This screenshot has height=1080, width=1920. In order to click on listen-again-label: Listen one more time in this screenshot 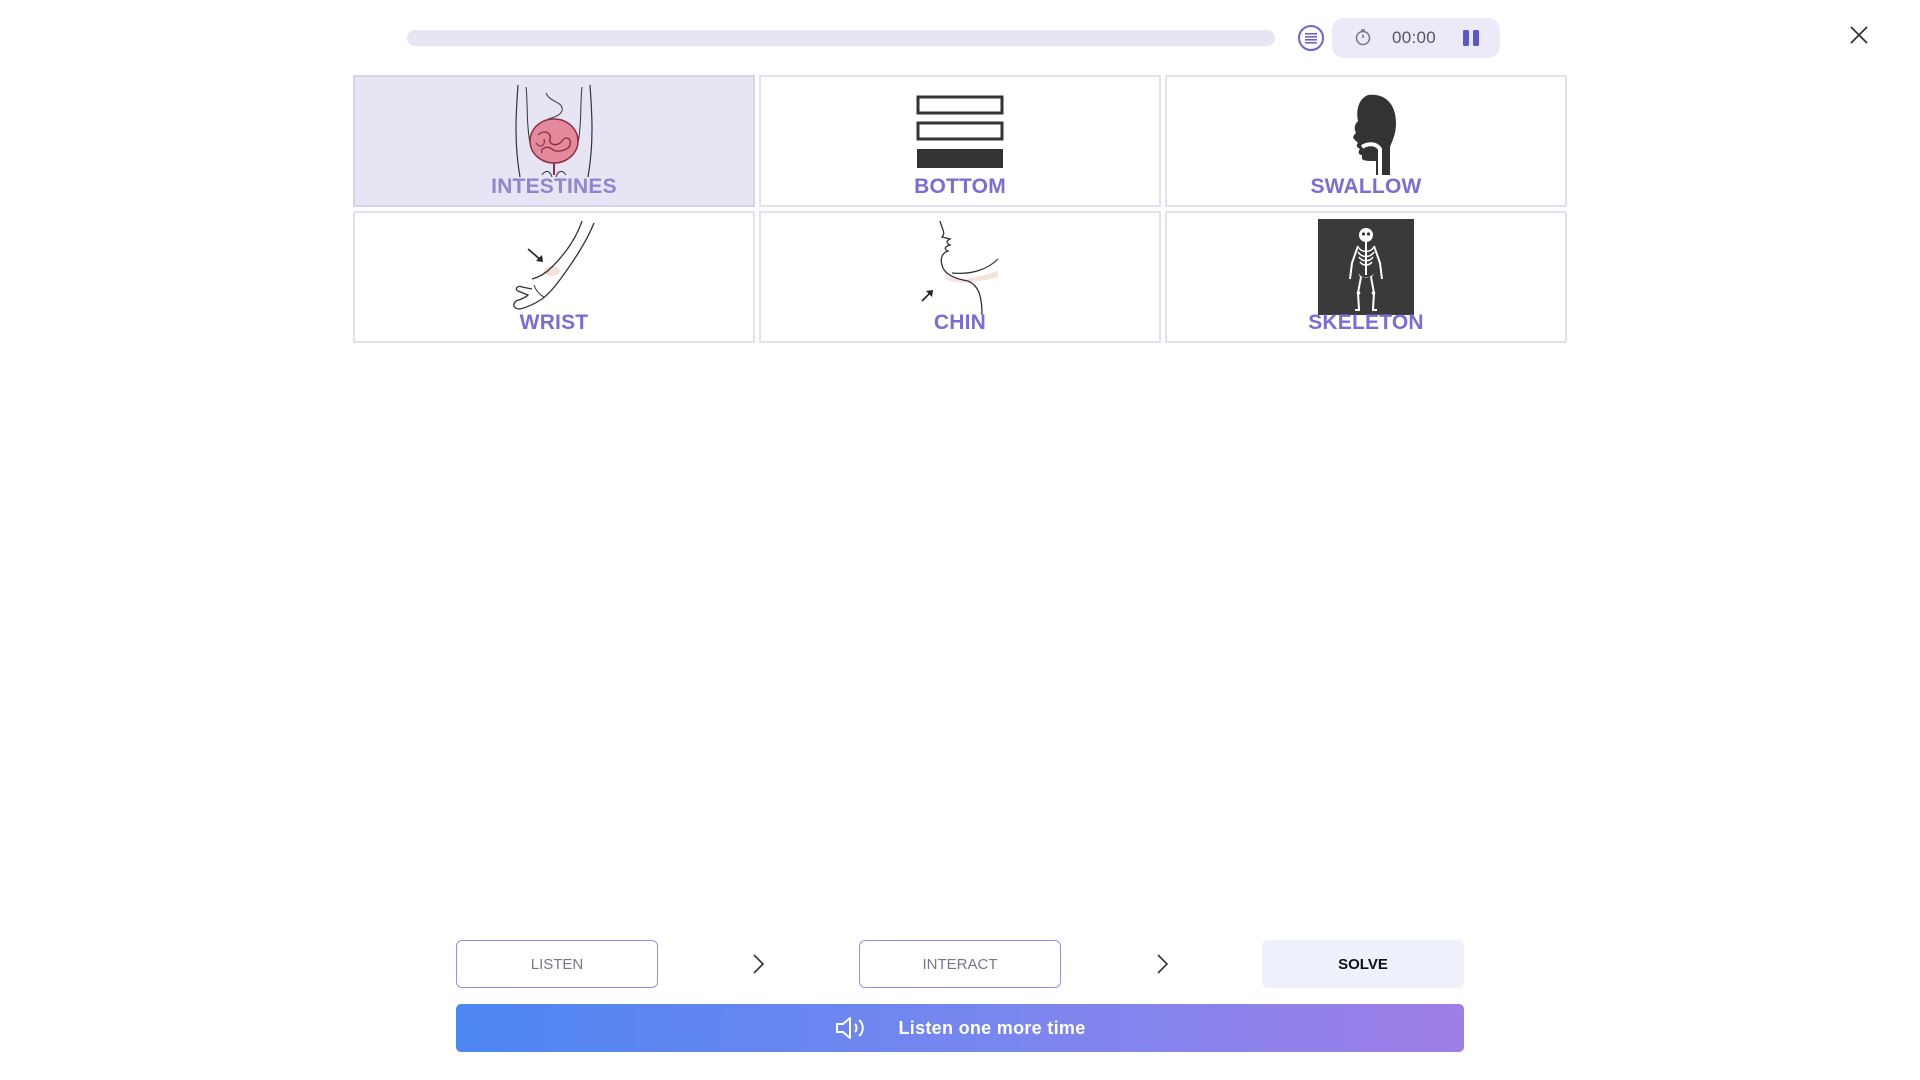, I will do `click(992, 1027)`.